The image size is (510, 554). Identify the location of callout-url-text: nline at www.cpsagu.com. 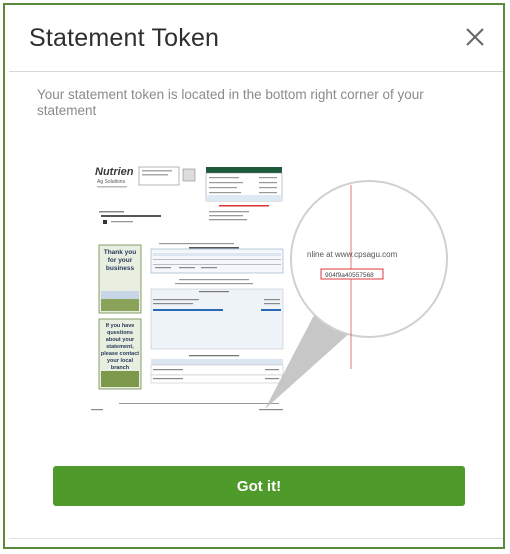
(352, 254).